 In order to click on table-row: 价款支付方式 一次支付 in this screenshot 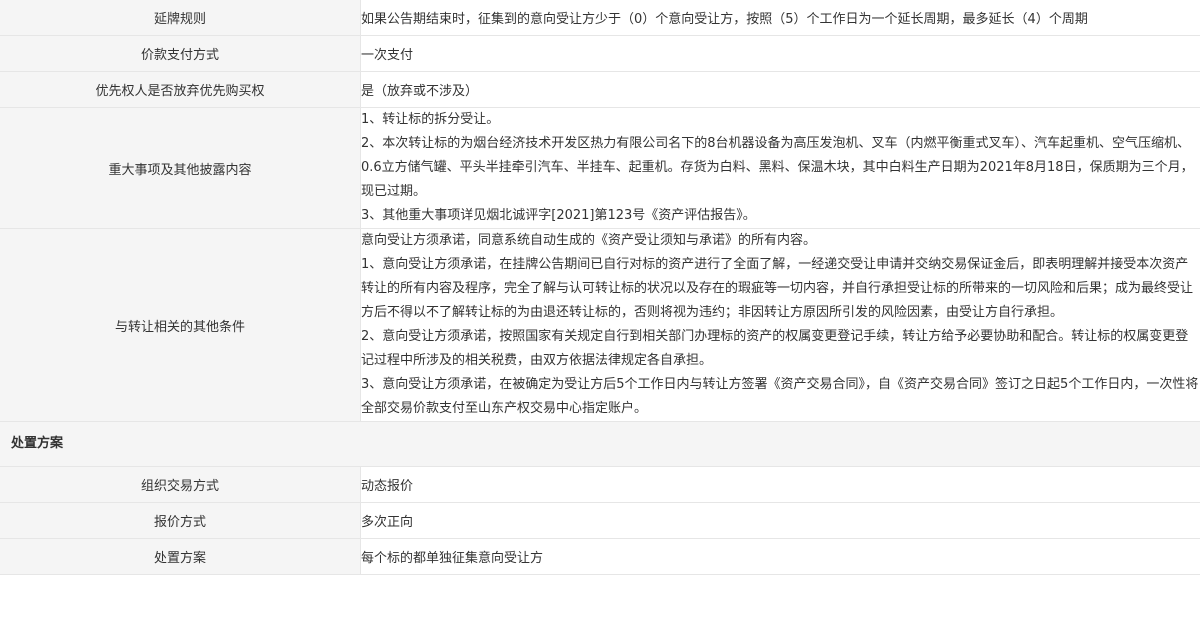, I will do `click(600, 53)`.